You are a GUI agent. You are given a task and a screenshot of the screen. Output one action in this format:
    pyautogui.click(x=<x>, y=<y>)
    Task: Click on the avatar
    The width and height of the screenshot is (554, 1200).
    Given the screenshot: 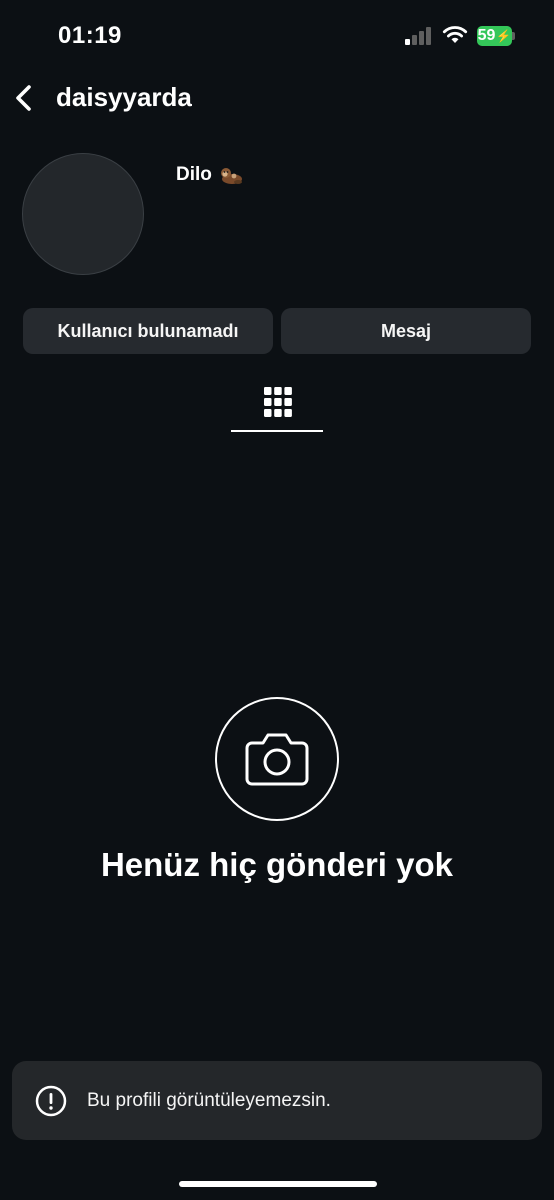 What is the action you would take?
    pyautogui.click(x=83, y=214)
    